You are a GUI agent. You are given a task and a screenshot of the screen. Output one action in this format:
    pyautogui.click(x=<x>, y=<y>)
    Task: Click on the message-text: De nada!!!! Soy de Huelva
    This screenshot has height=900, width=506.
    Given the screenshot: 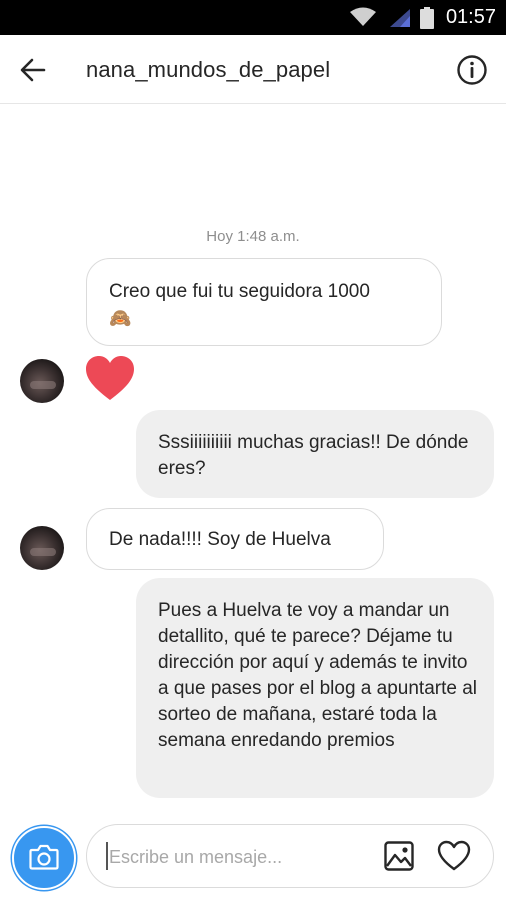 What is the action you would take?
    pyautogui.click(x=220, y=539)
    